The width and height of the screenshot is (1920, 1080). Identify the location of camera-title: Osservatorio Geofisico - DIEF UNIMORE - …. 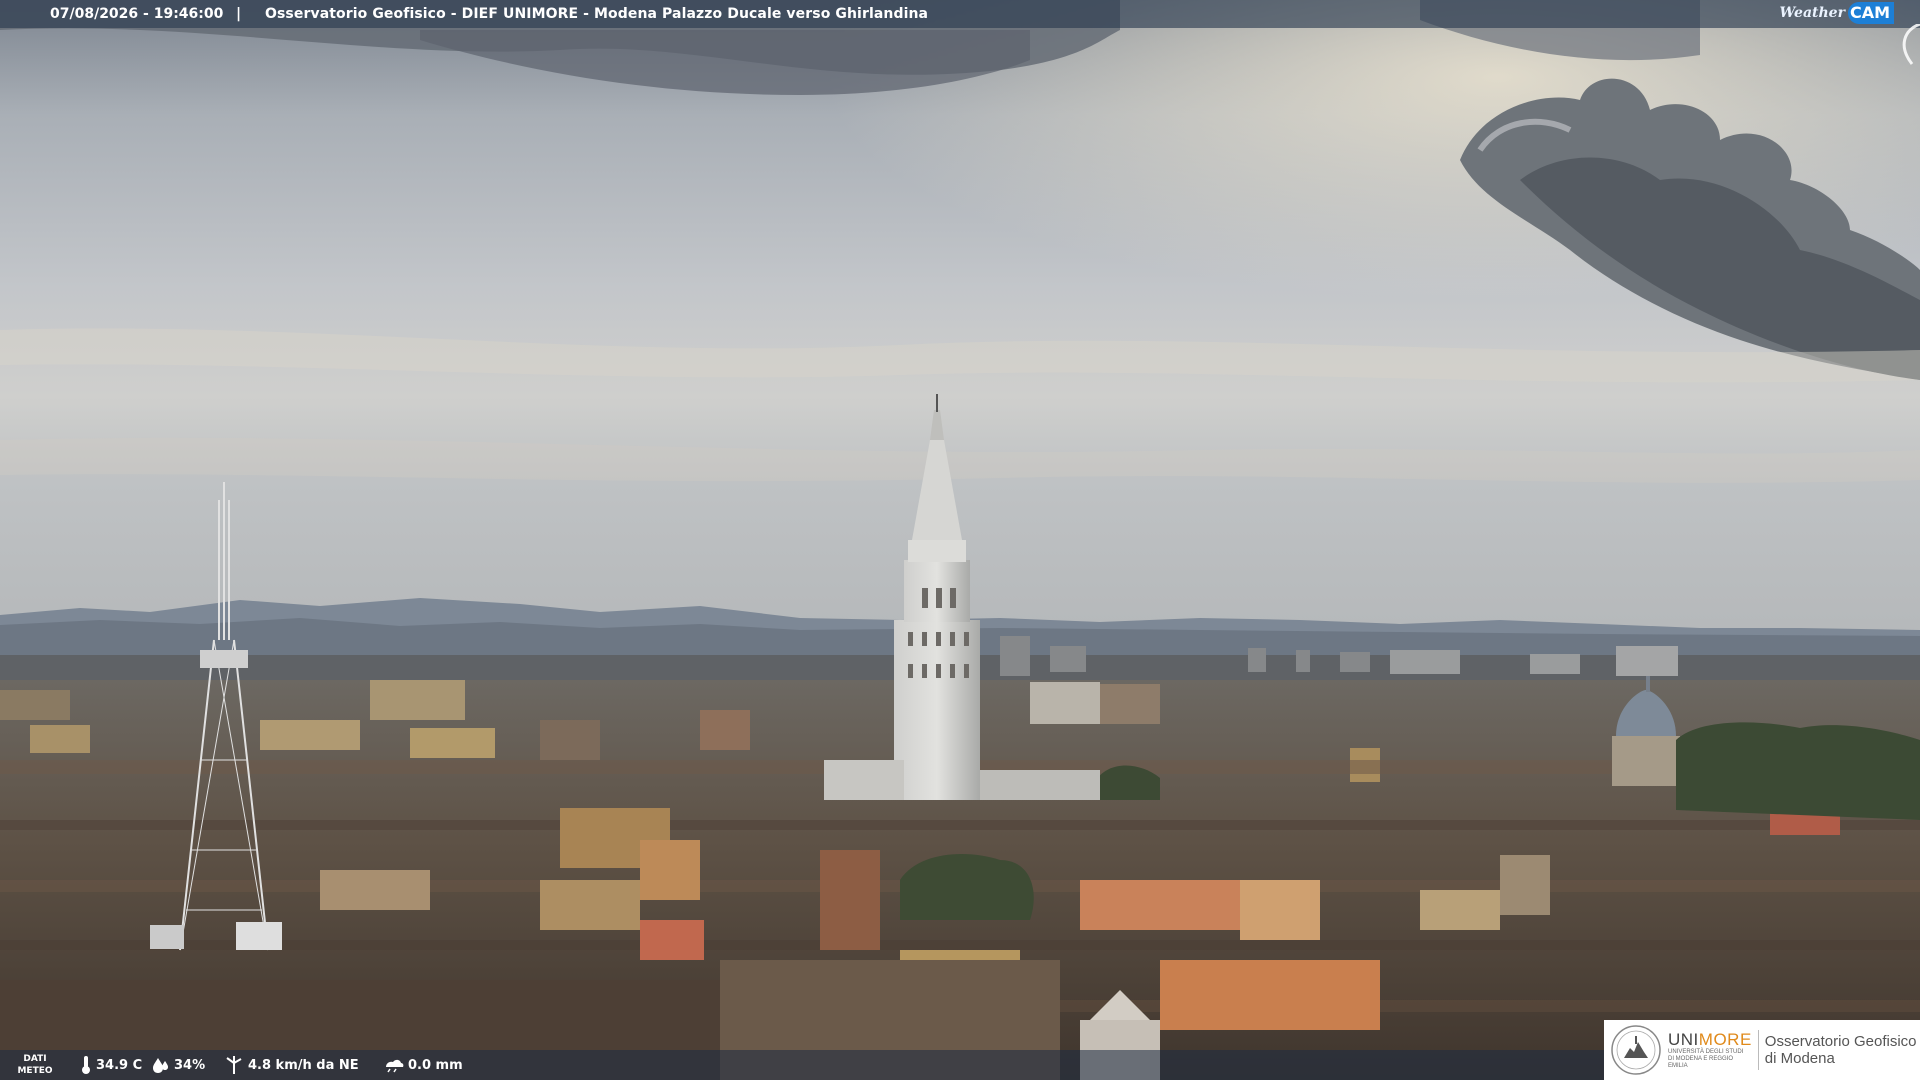
(597, 14).